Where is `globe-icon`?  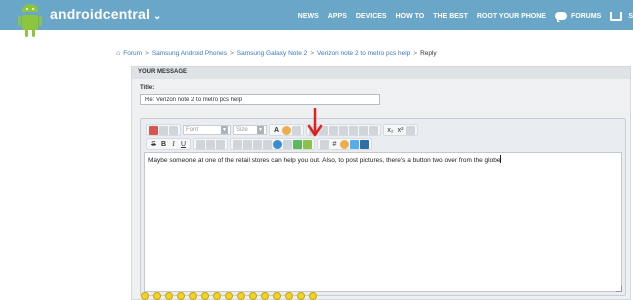 globe-icon is located at coordinates (277, 144).